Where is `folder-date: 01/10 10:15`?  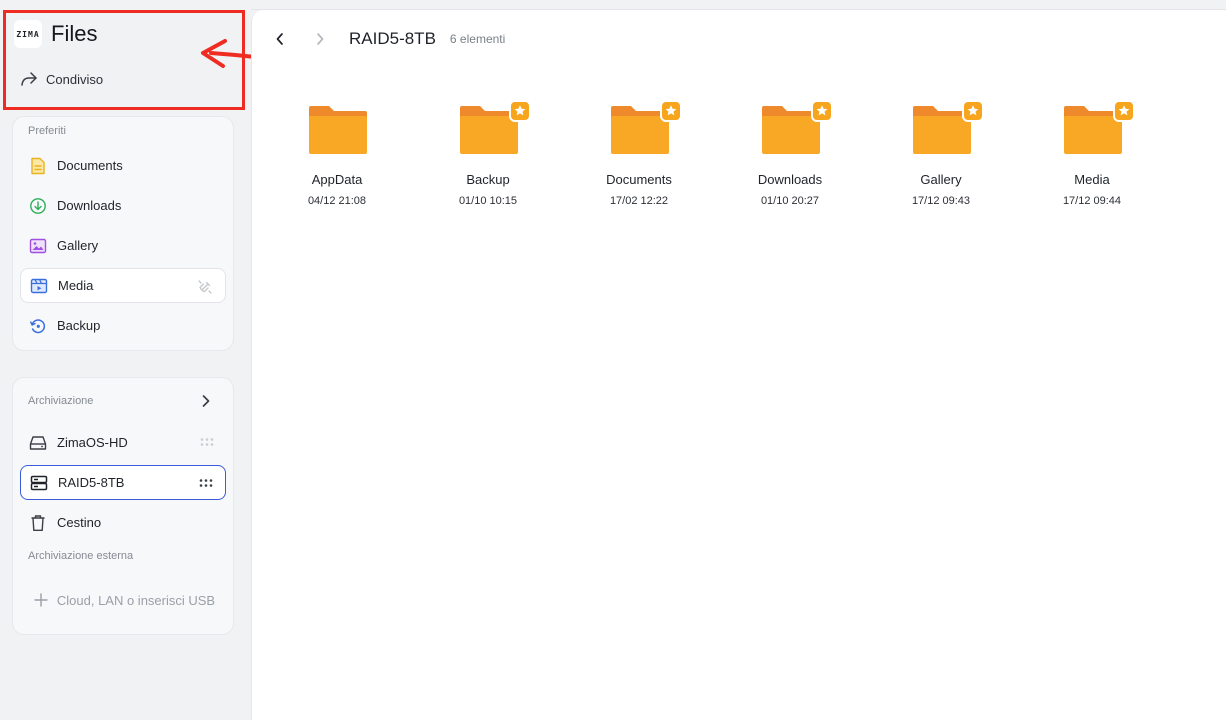
folder-date: 01/10 10:15 is located at coordinates (488, 201).